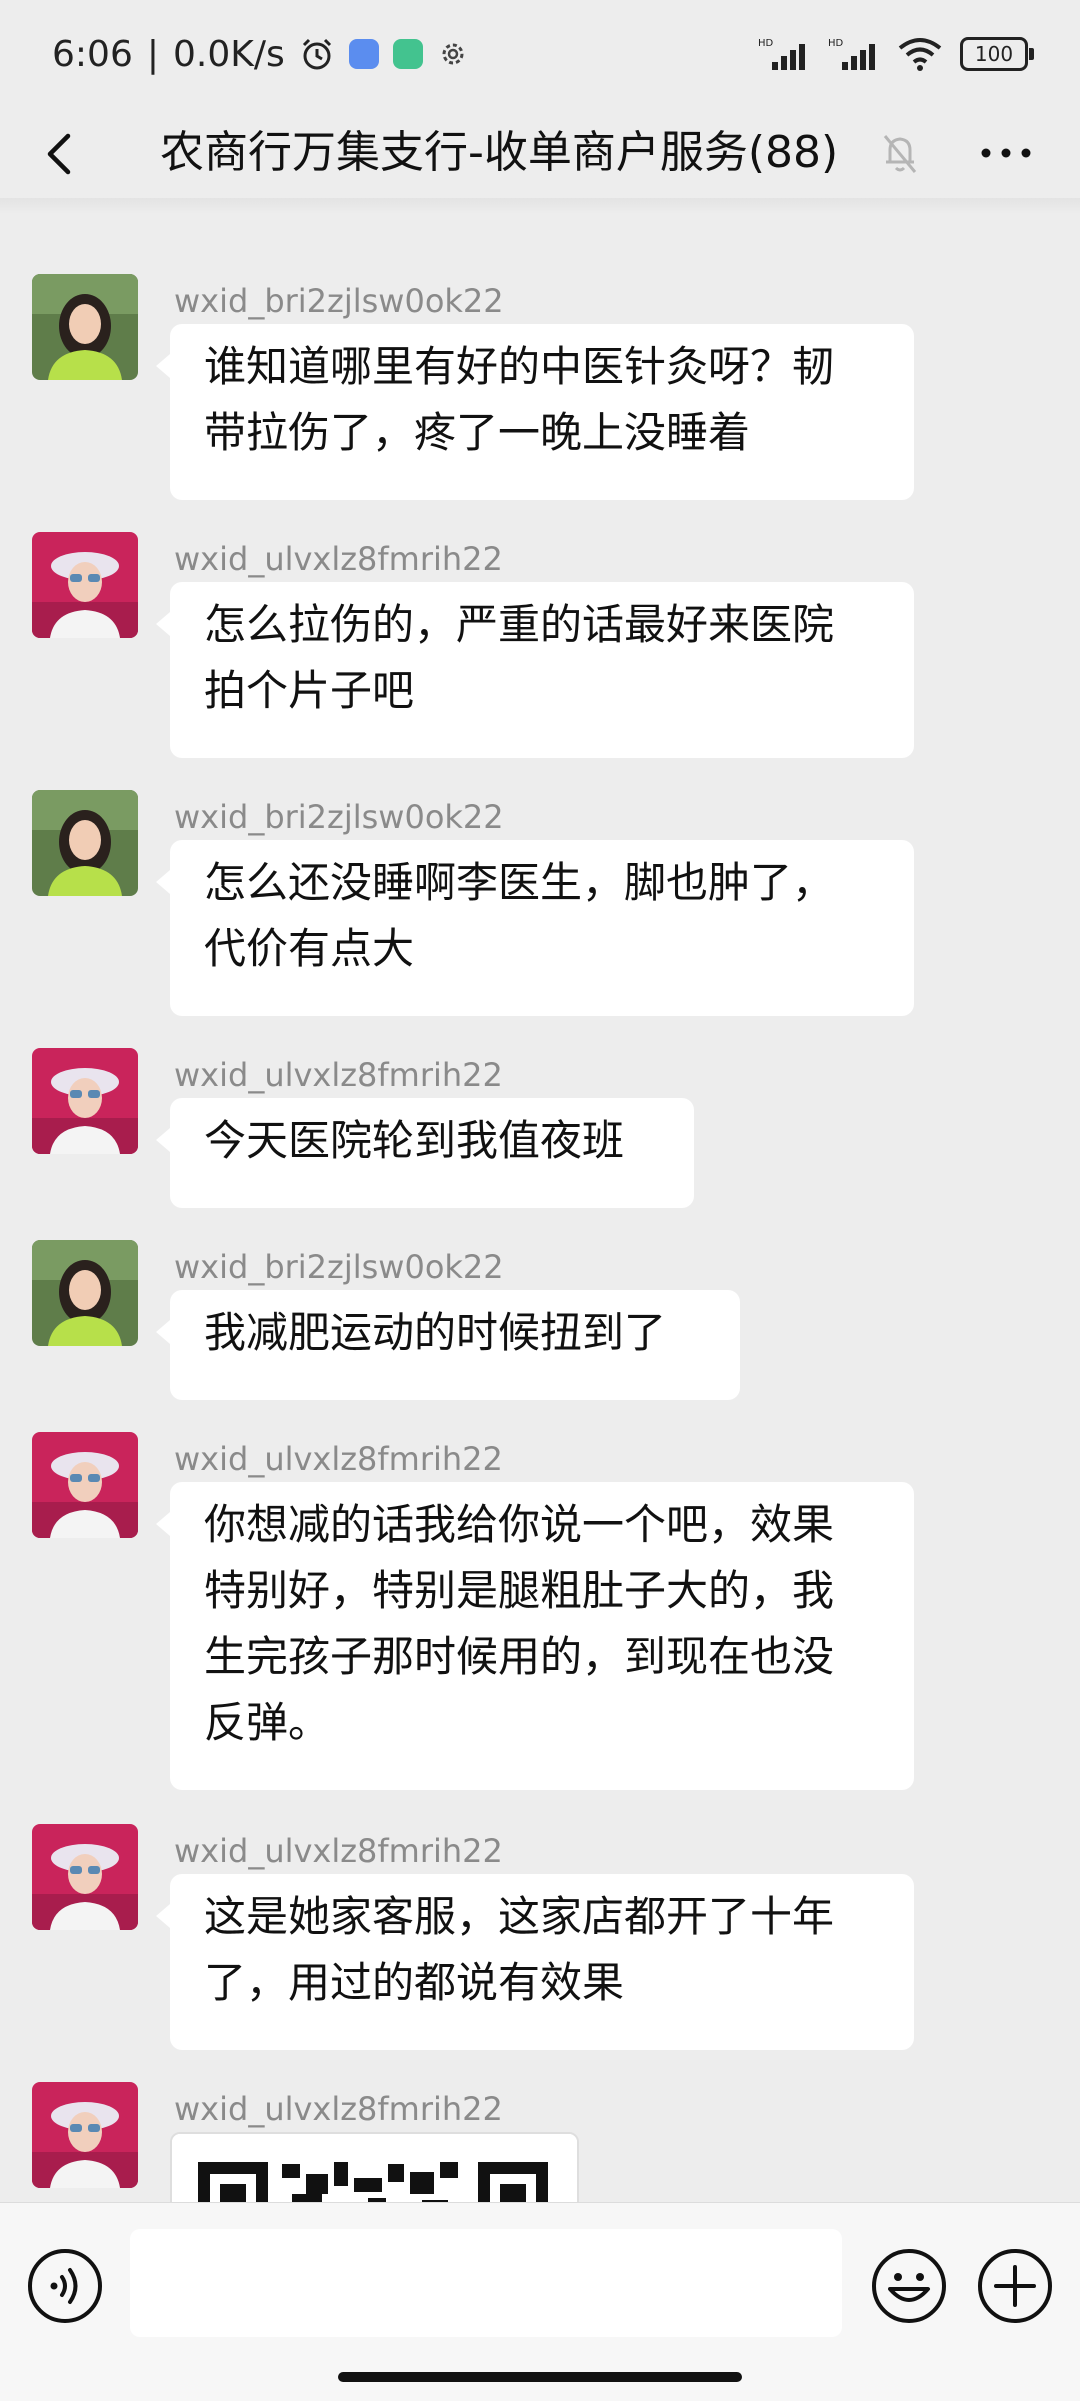  I want to click on message-bubble: 怎么拉伤的，严重的话最好来医院 拍个片子吧, so click(535, 670).